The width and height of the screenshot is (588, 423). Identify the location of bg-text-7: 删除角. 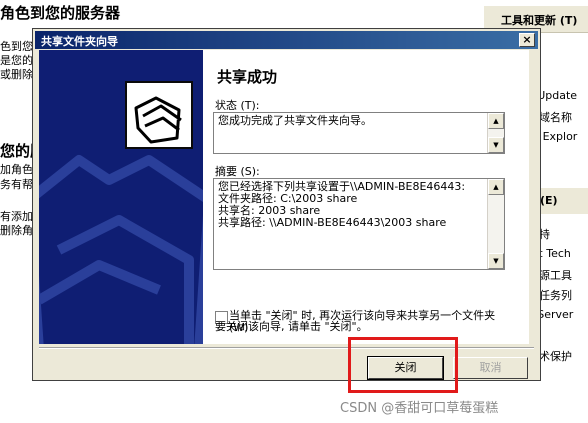
(16, 230).